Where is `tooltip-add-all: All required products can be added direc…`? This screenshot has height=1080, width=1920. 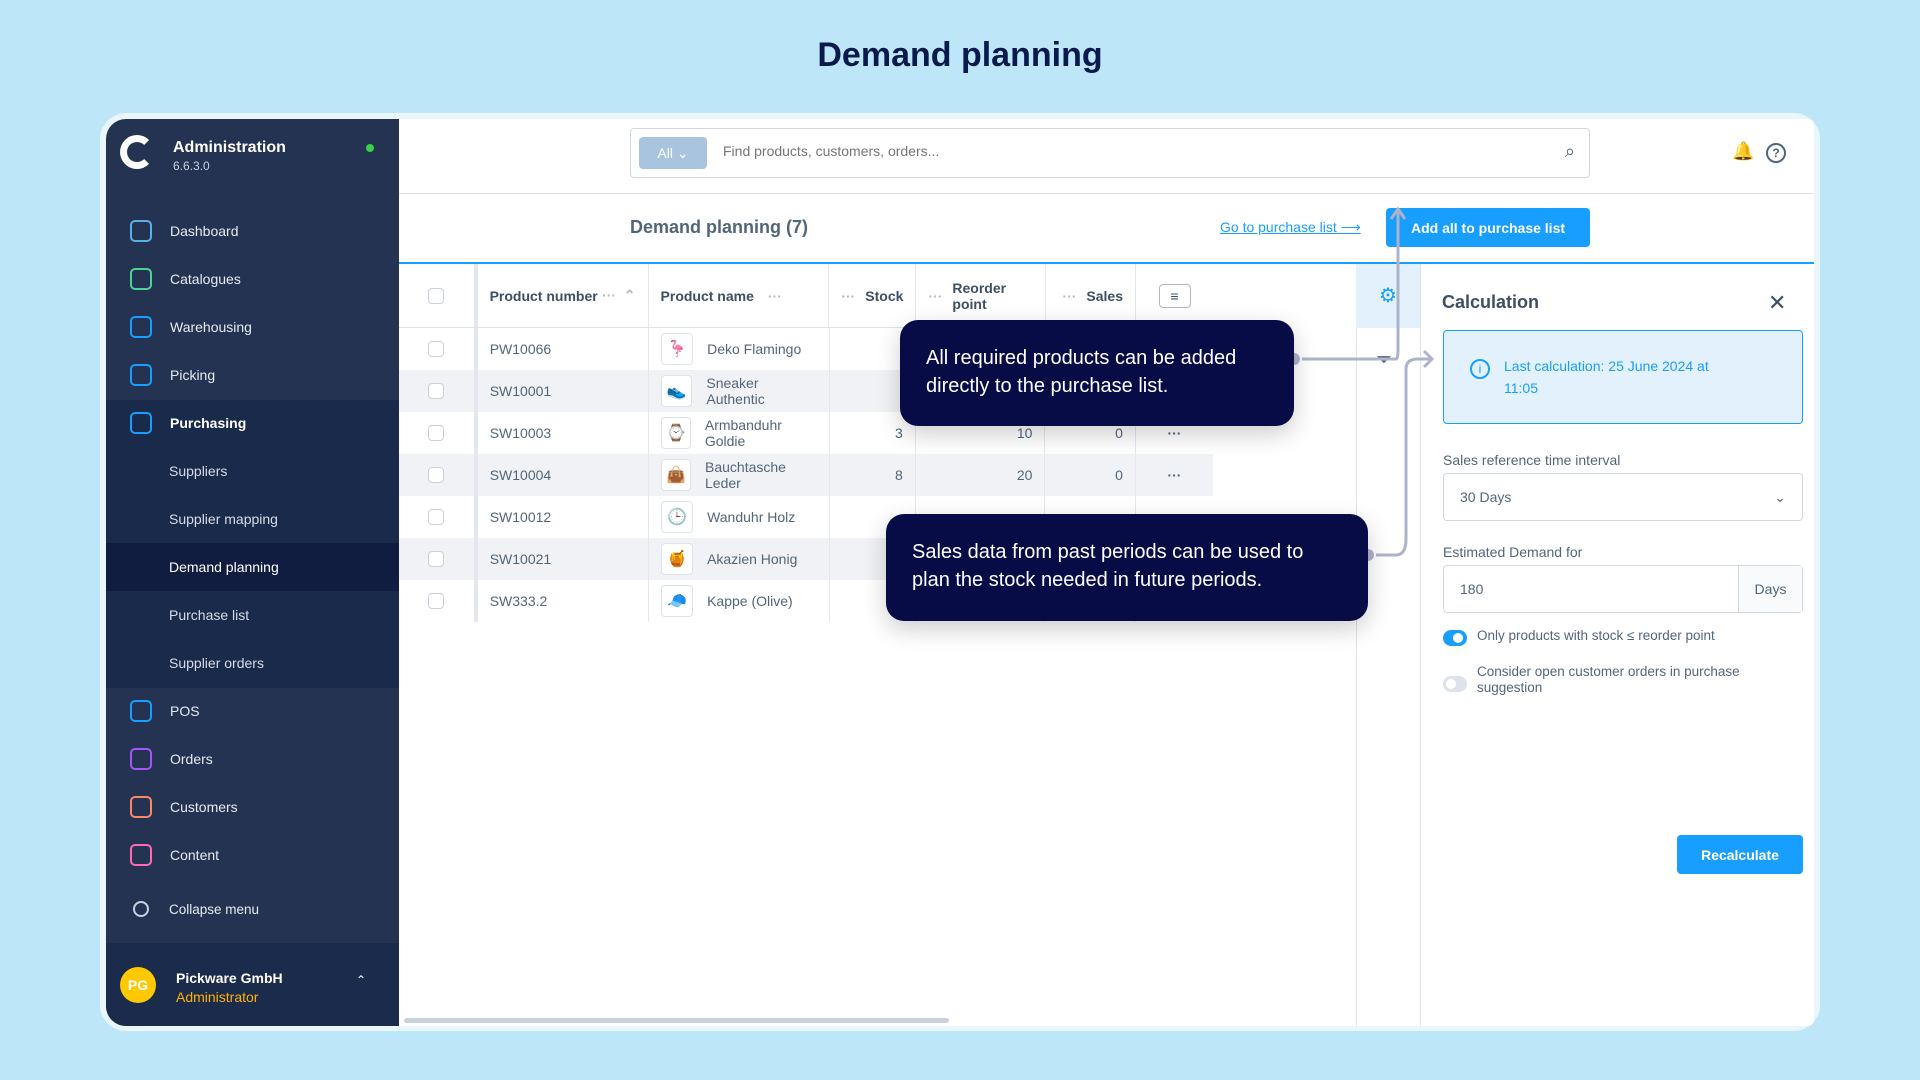 tooltip-add-all: All required products can be added direc… is located at coordinates (1097, 373).